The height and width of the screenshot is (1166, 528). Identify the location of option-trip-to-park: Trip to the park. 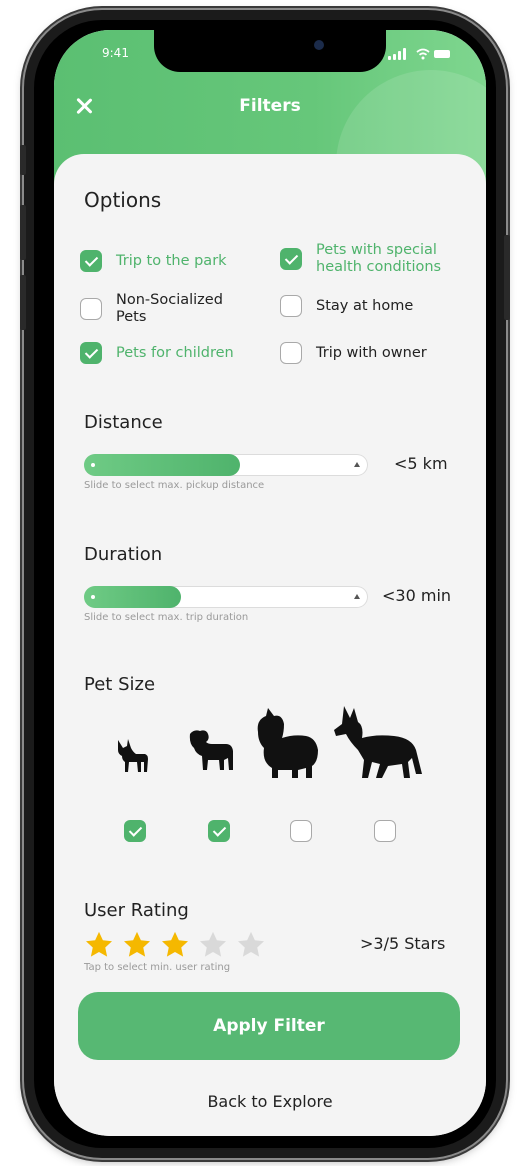
(153, 261).